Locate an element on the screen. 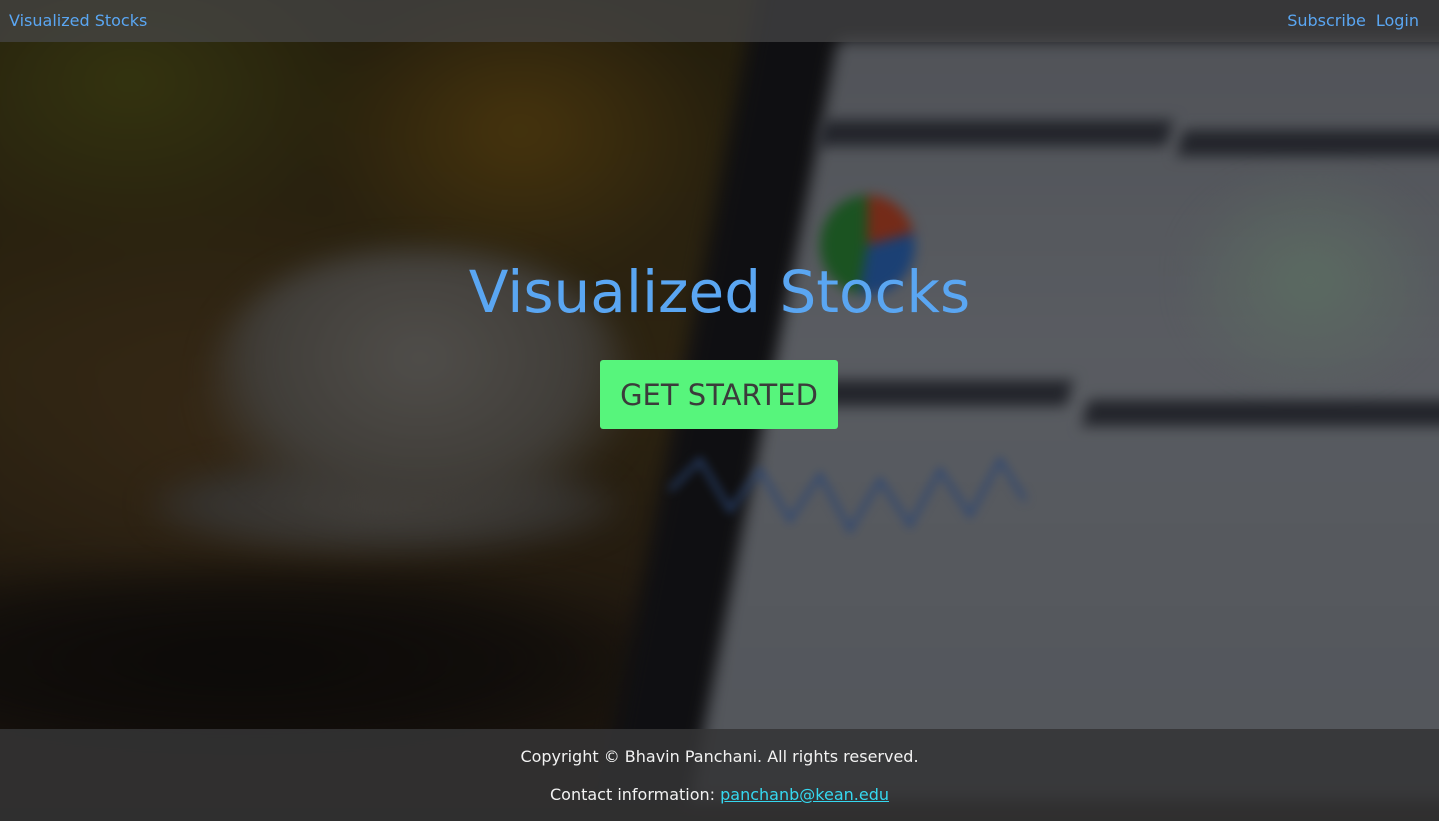 This screenshot has height=821, width=1439. brand-link: Visualized Stocks is located at coordinates (78, 20).